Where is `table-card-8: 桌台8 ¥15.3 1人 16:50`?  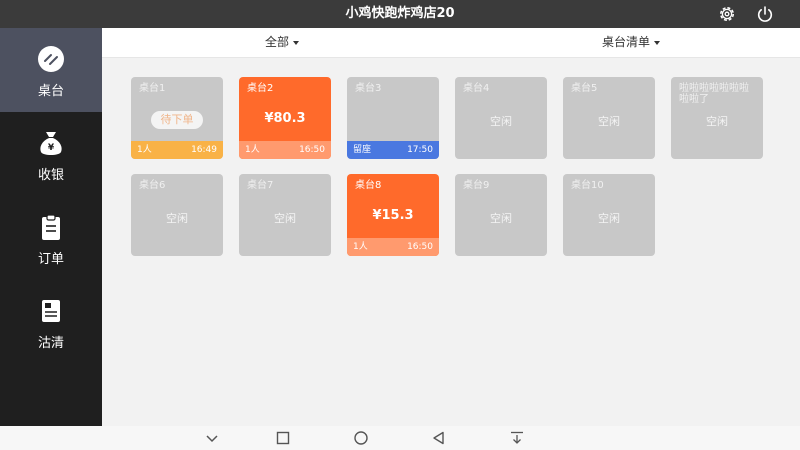
table-card-8: 桌台8 ¥15.3 1人 16:50 is located at coordinates (393, 215).